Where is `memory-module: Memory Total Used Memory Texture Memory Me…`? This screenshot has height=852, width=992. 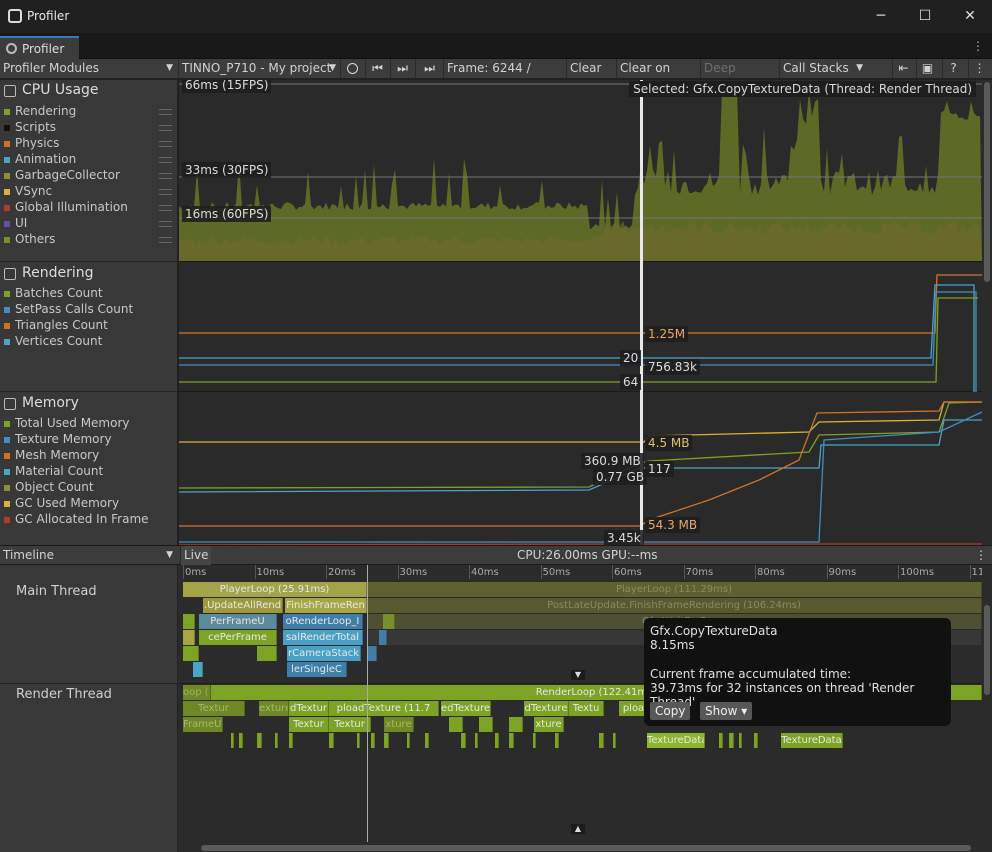 memory-module: Memory Total Used Memory Texture Memory Me… is located at coordinates (89, 468).